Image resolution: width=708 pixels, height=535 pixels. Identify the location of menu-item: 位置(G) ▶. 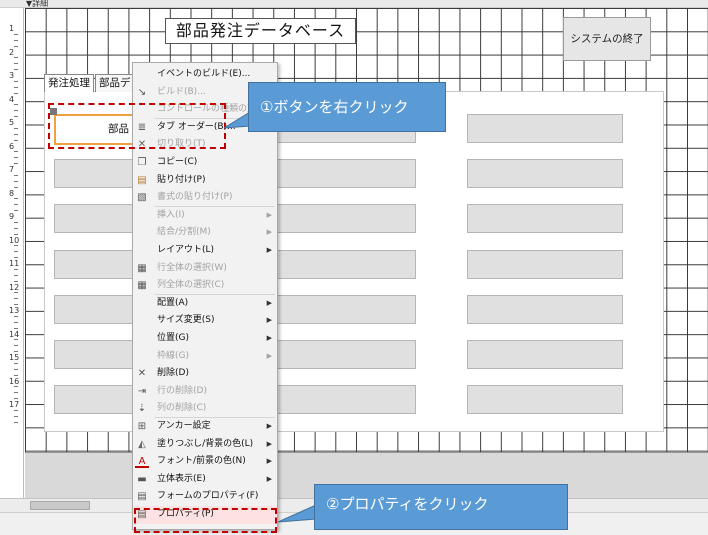
(205, 339).